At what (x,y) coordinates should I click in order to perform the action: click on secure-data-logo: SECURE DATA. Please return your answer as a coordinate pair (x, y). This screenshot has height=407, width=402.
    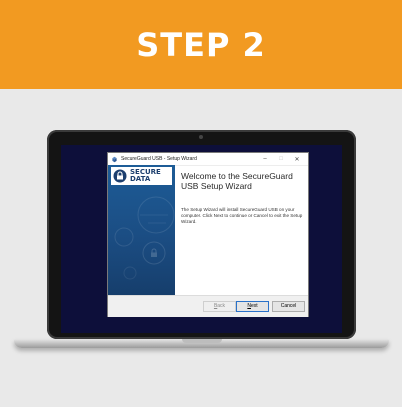
    Looking at the image, I should click on (141, 176).